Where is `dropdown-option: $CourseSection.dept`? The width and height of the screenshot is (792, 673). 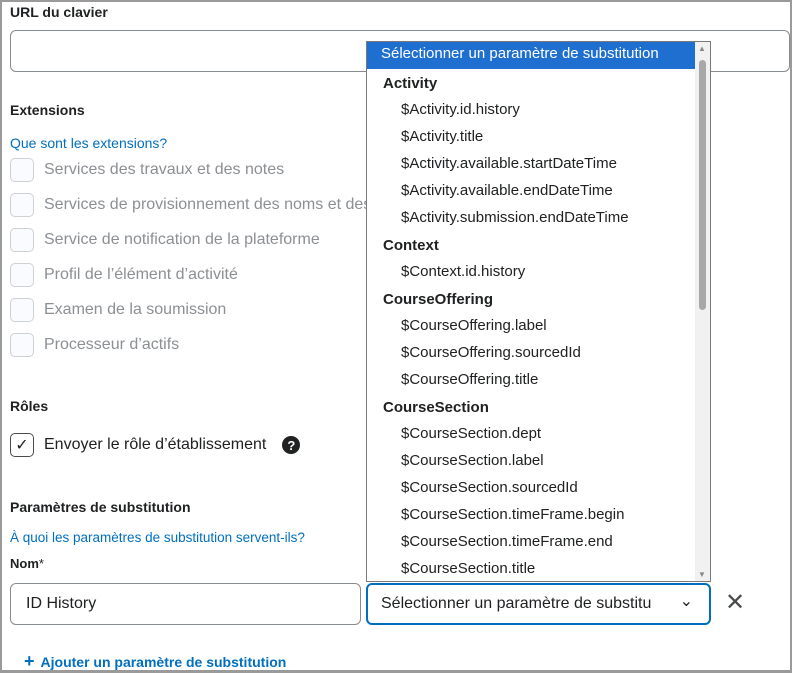
dropdown-option: $CourseSection.dept is located at coordinates (538, 433).